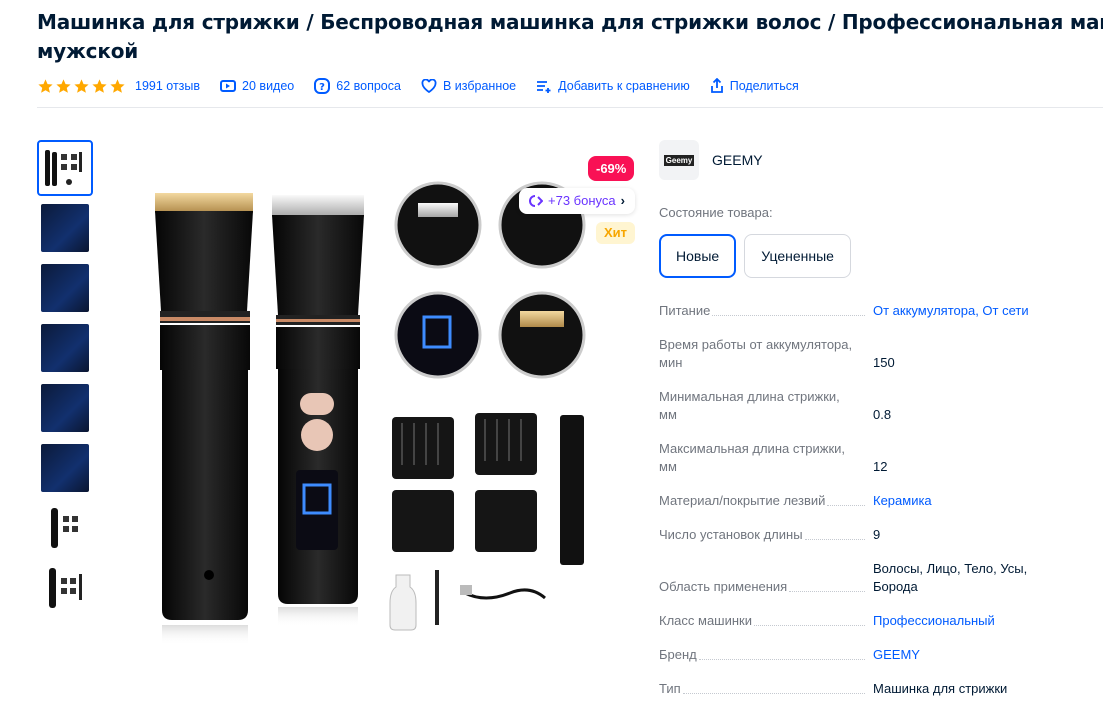 Image resolution: width=1103 pixels, height=723 pixels. I want to click on divider, so click(570, 107).